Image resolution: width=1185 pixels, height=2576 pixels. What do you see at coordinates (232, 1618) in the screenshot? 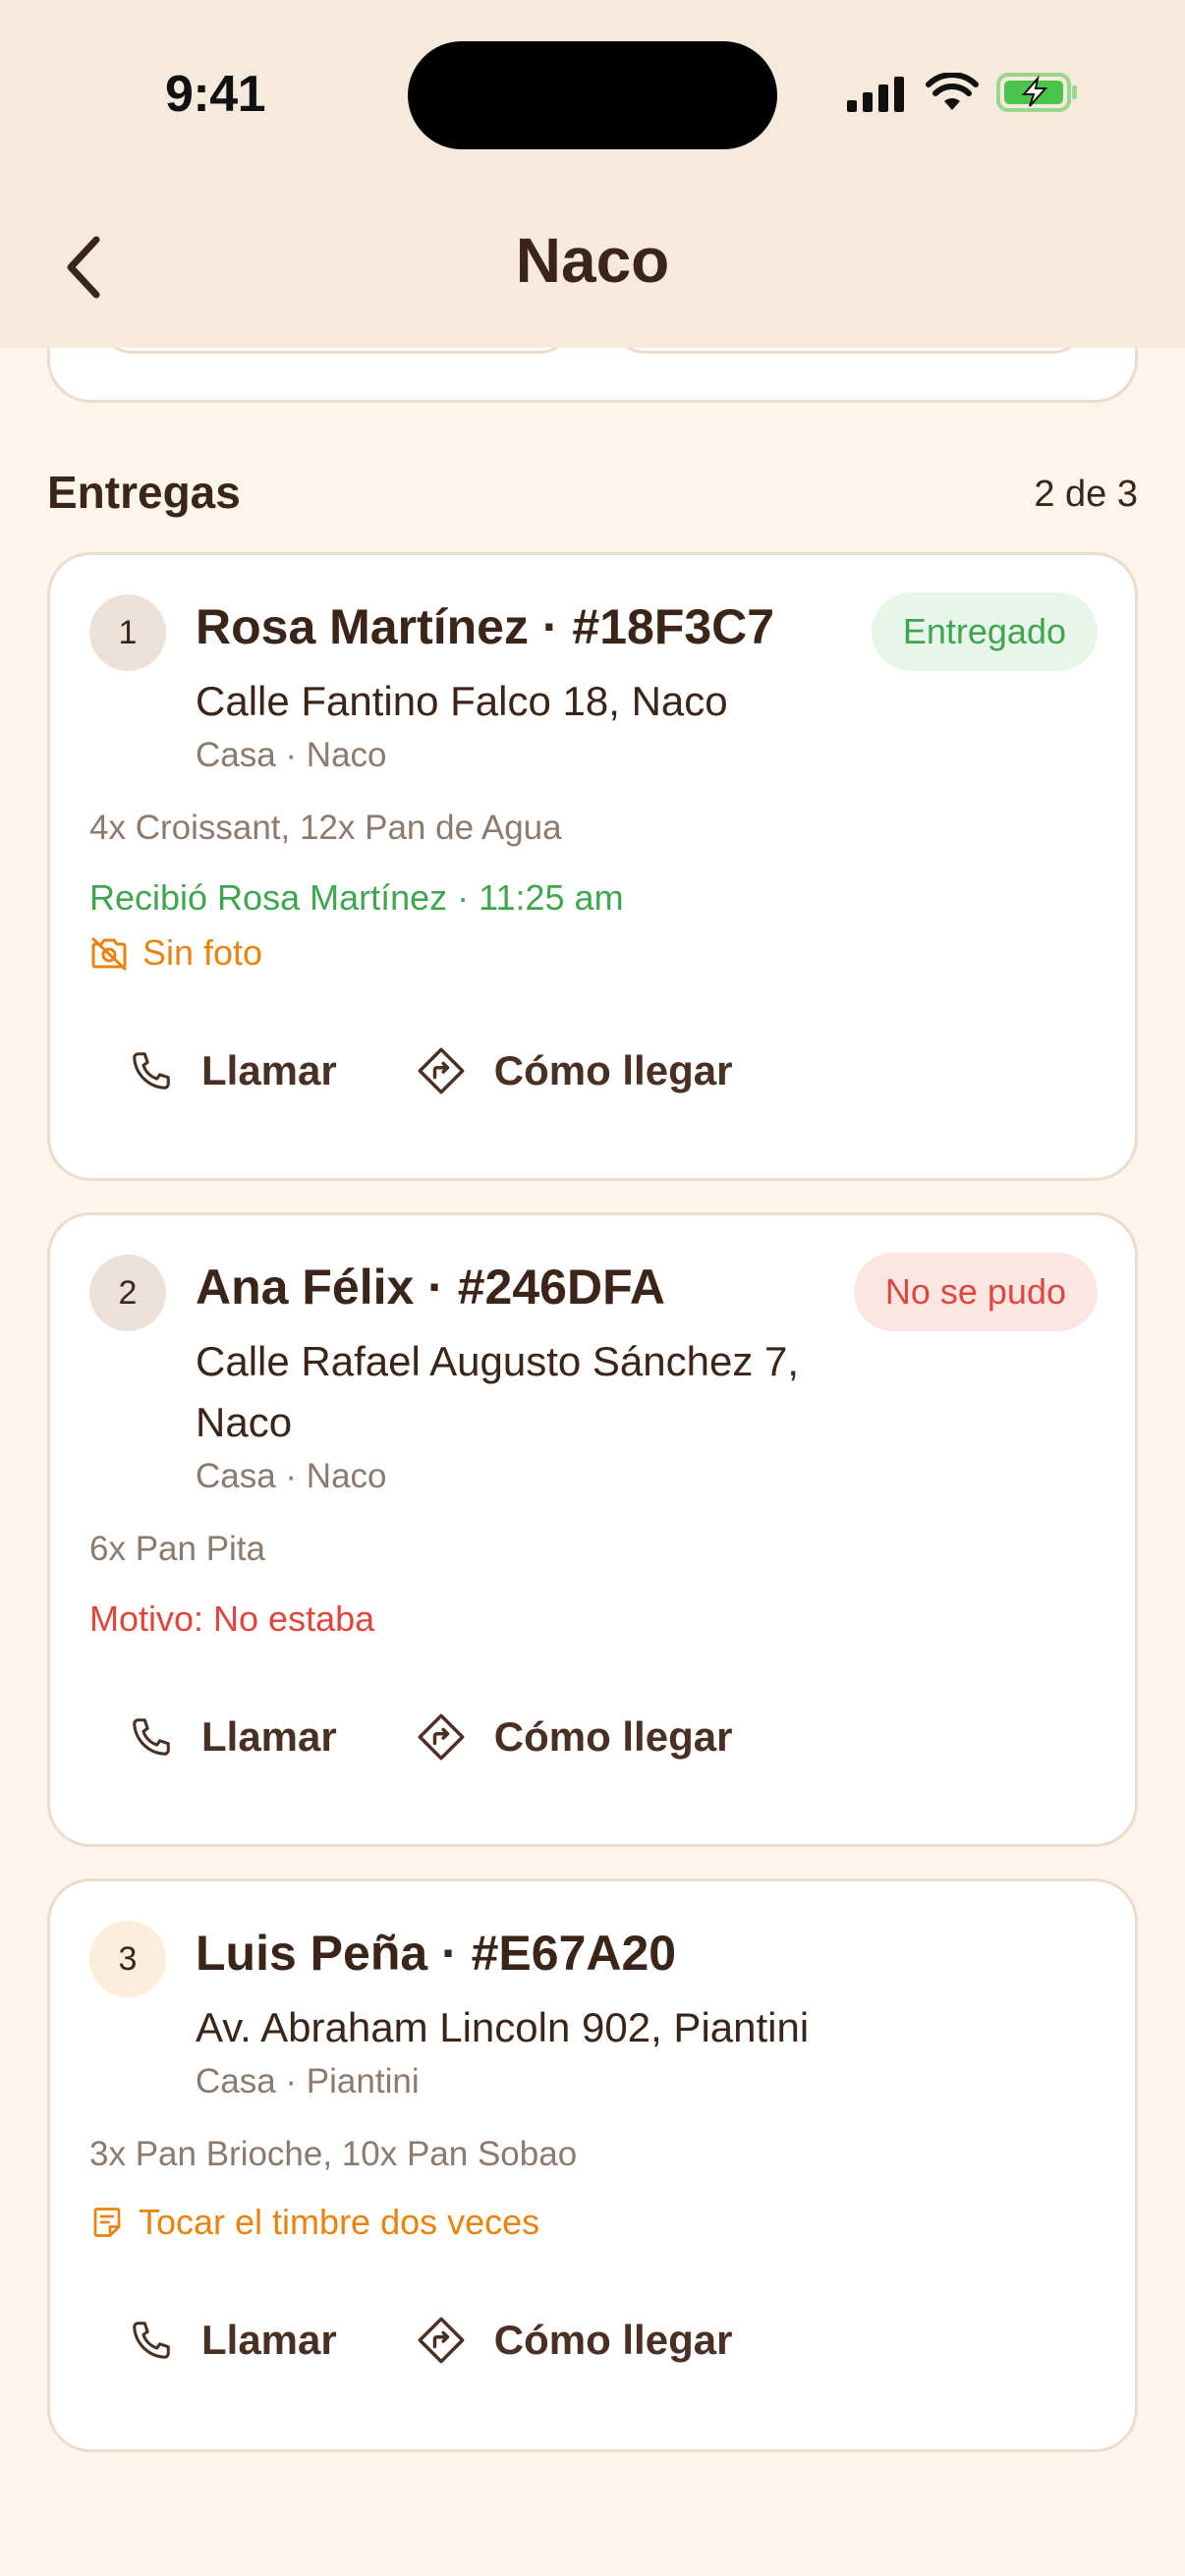
I see `failure-reason: Motivo: No estaba` at bounding box center [232, 1618].